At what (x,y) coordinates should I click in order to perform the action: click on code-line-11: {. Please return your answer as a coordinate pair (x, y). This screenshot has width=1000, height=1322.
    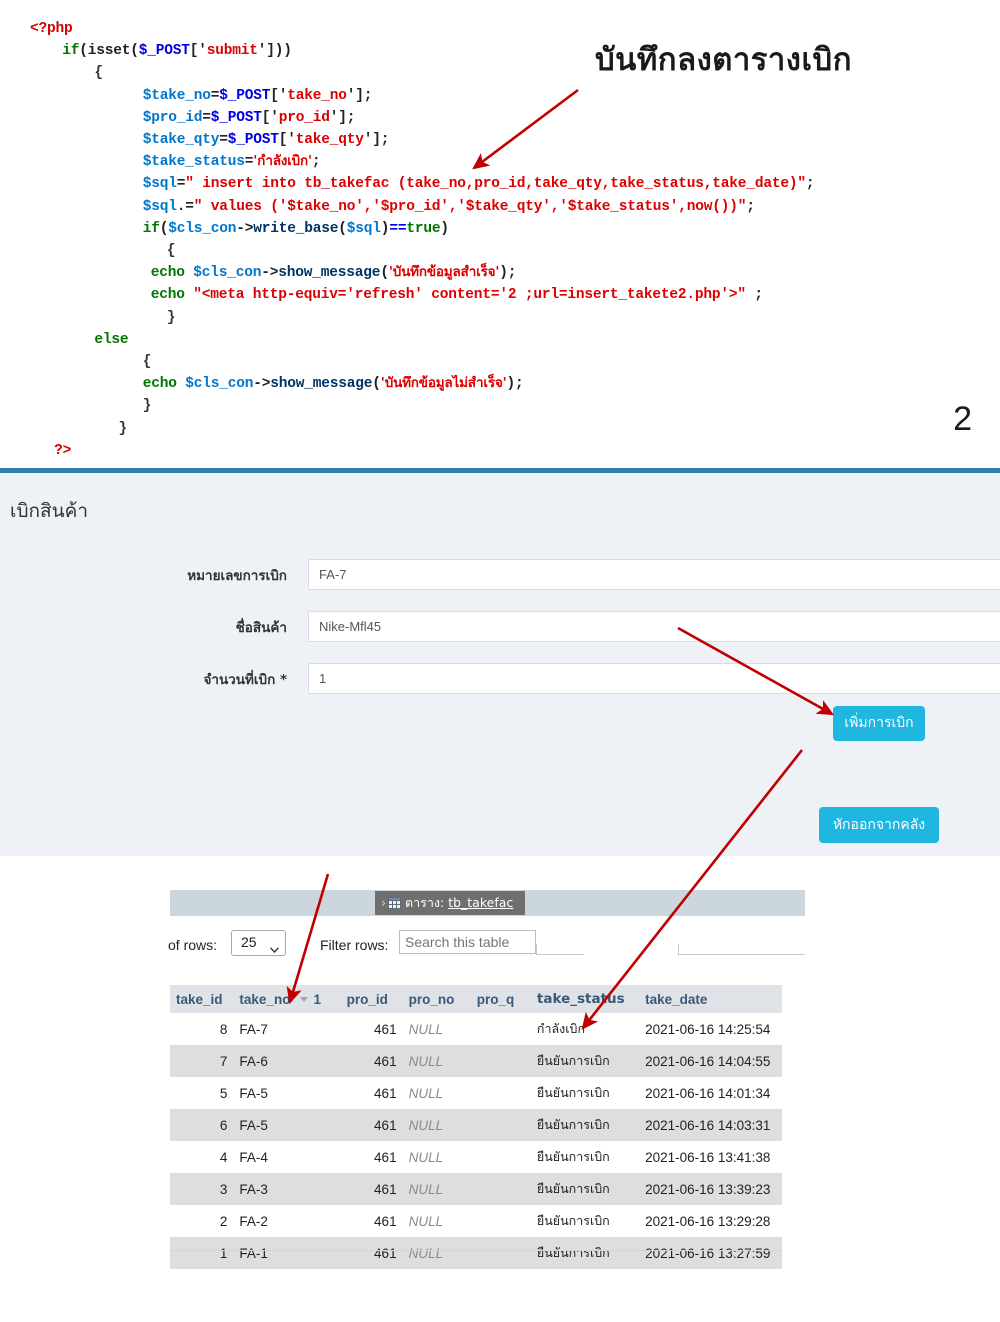
    Looking at the image, I should click on (171, 251).